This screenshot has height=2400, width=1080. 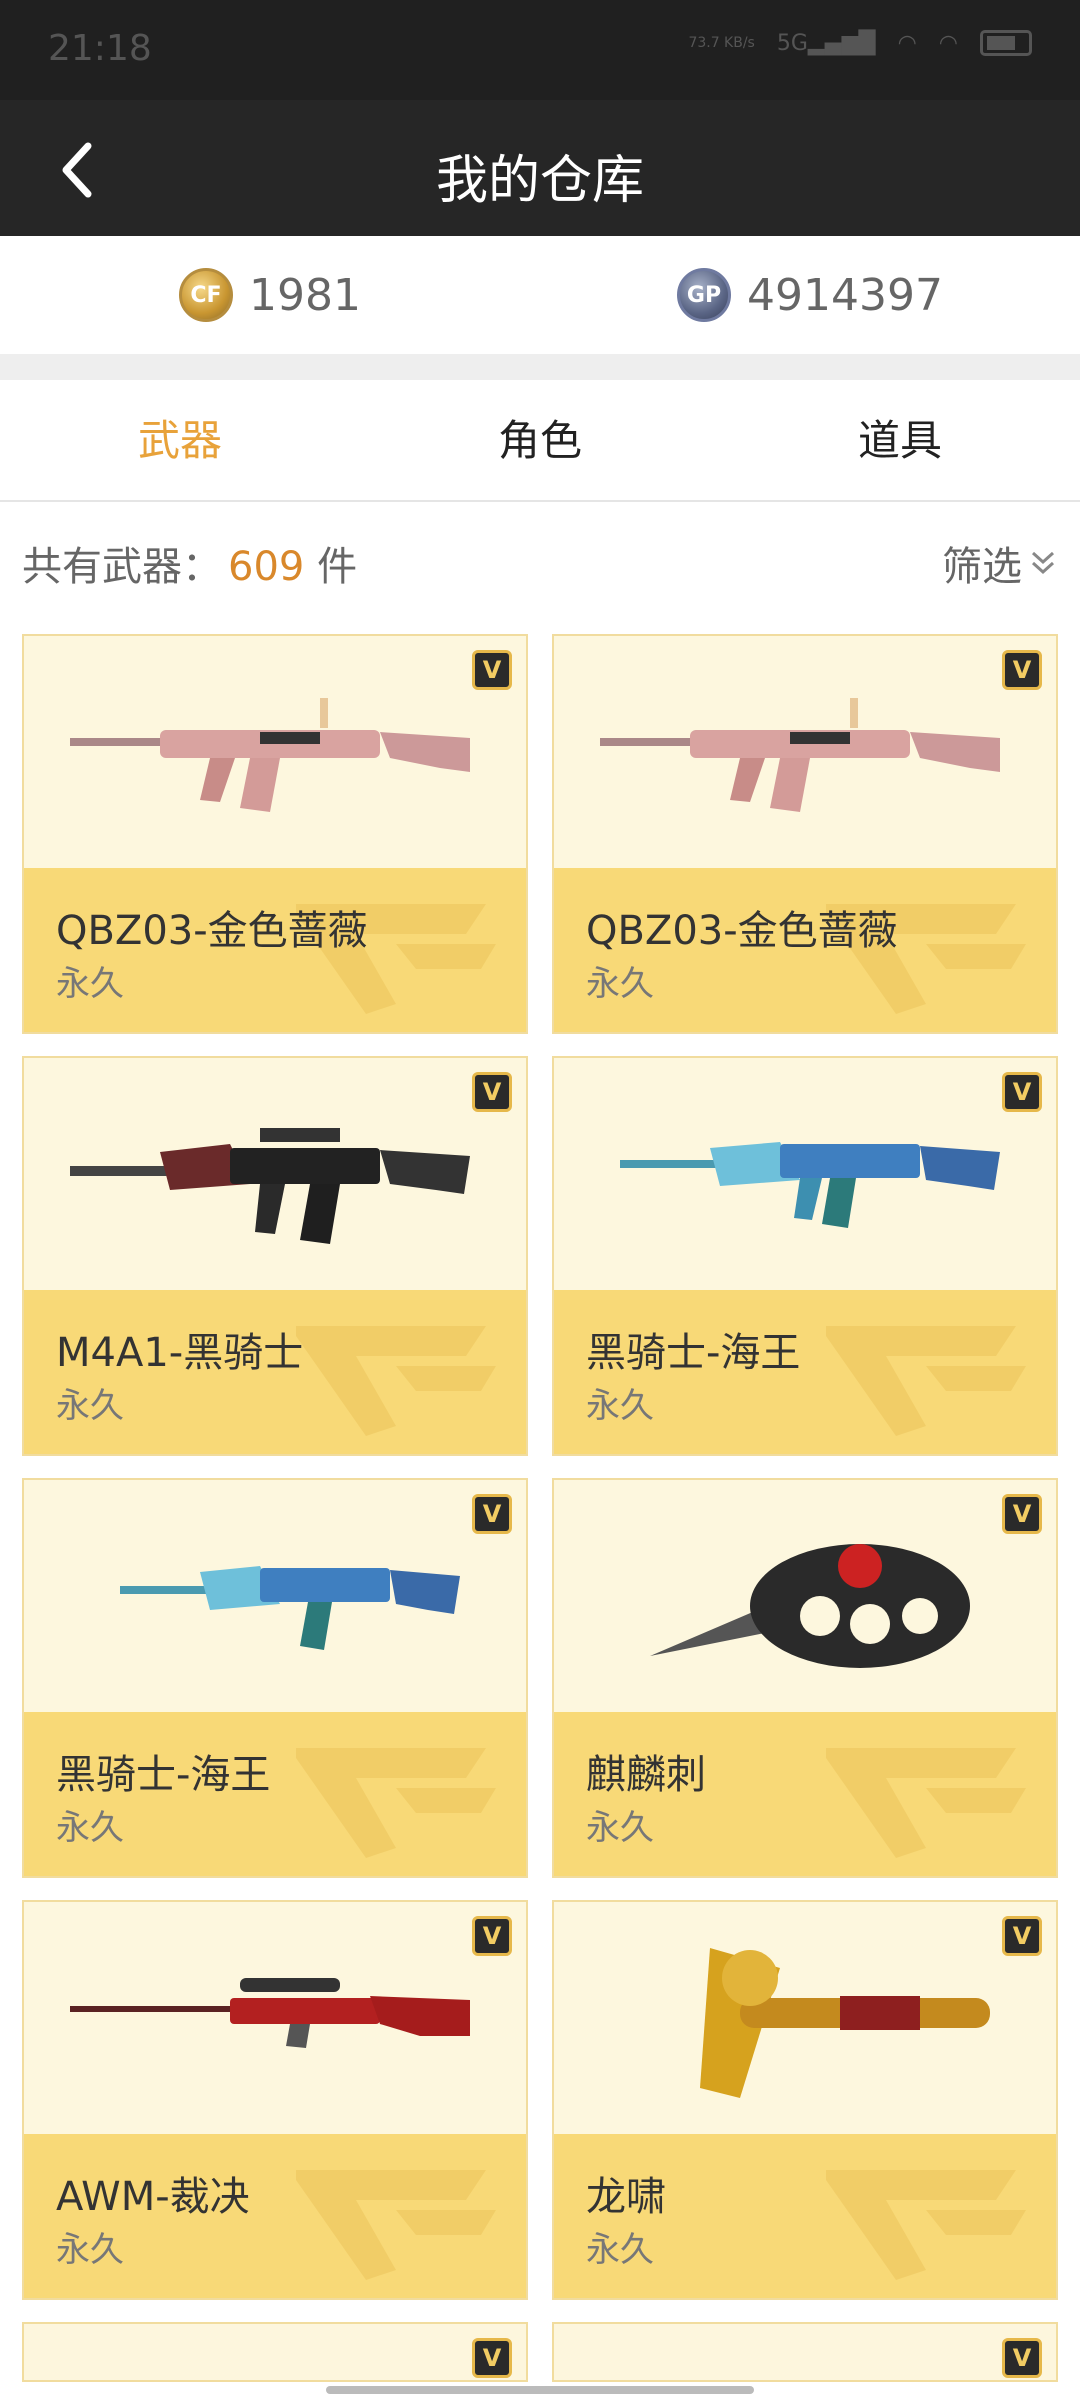 I want to click on weapon-card: V 麒麟刺 永久, so click(x=805, y=1678).